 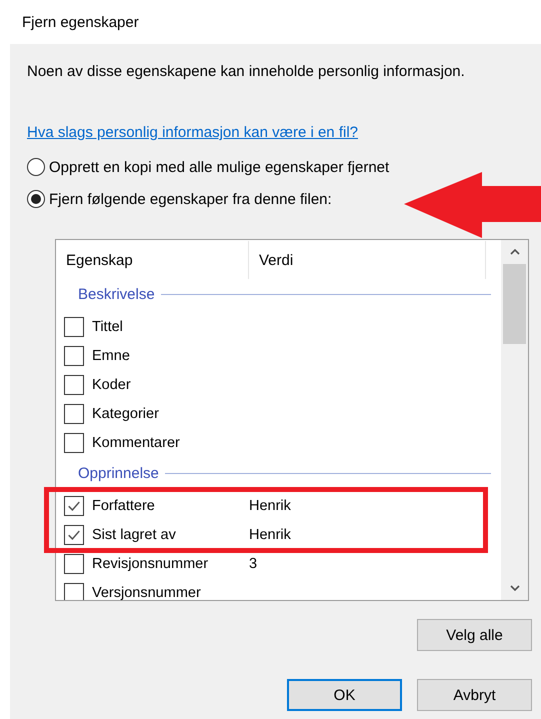 I want to click on property-name: Koder, so click(x=112, y=384).